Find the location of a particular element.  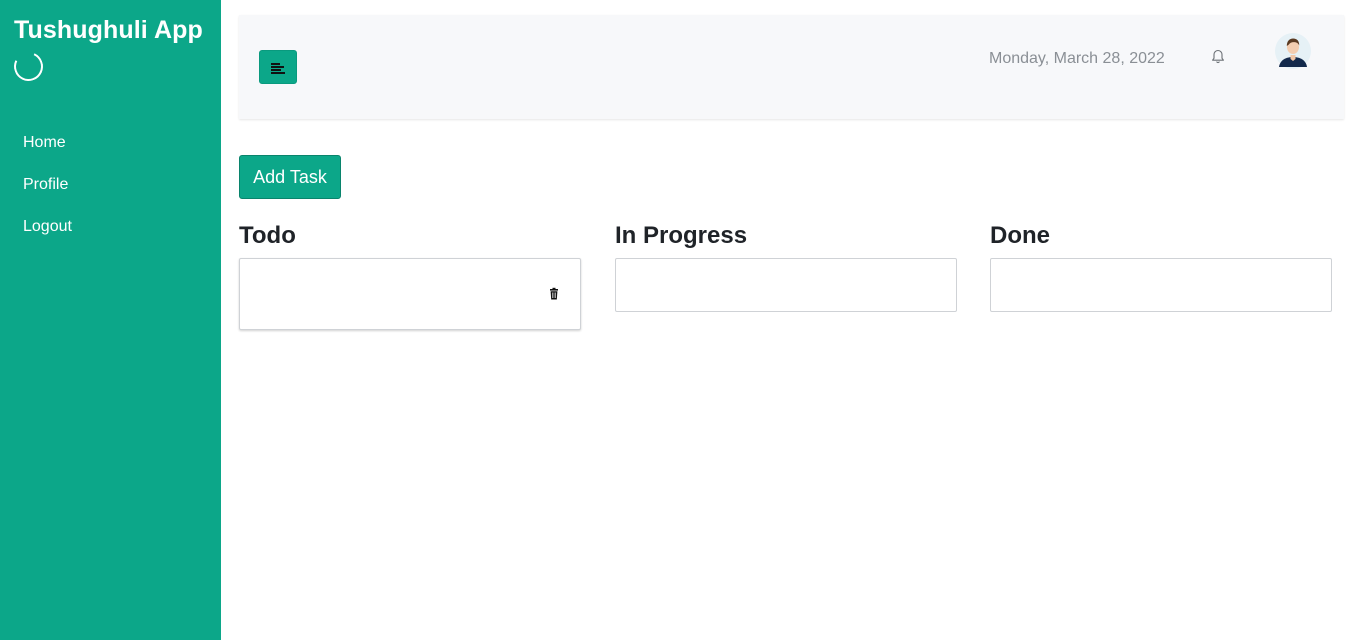

sidebar-item-home: Home is located at coordinates (47, 154).